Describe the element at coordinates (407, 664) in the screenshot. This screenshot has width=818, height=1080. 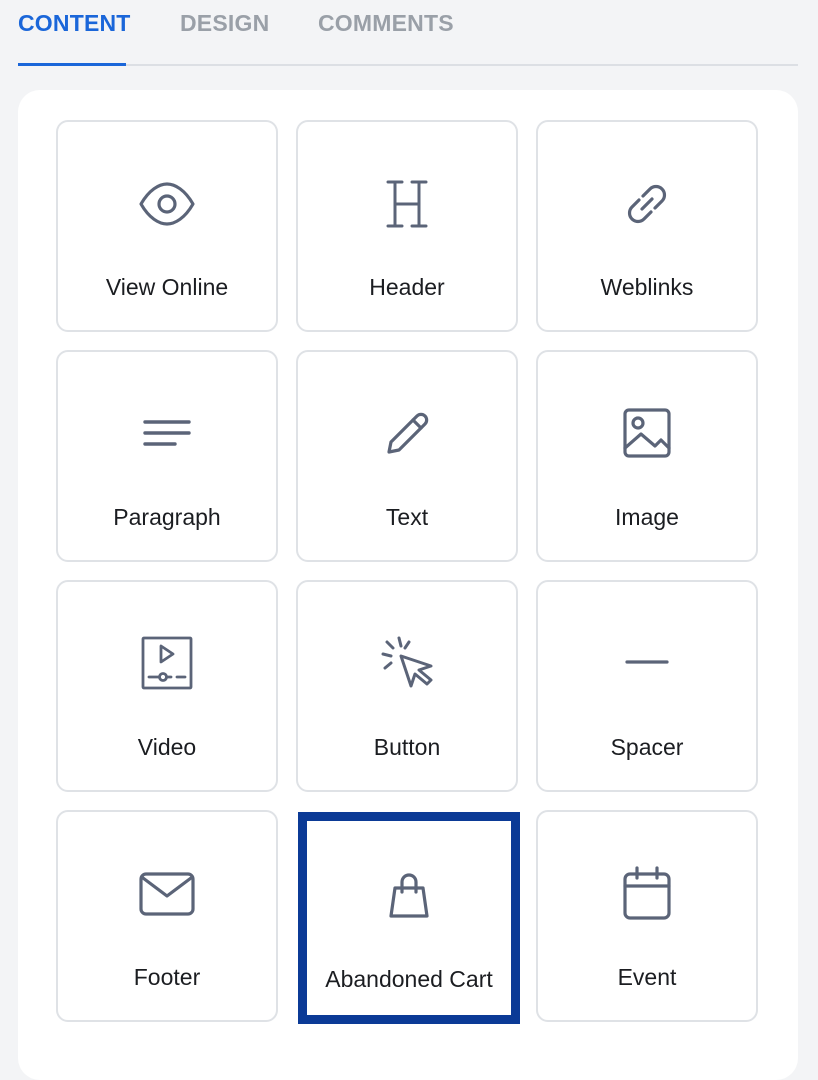
I see `cursor-click-icon` at that location.